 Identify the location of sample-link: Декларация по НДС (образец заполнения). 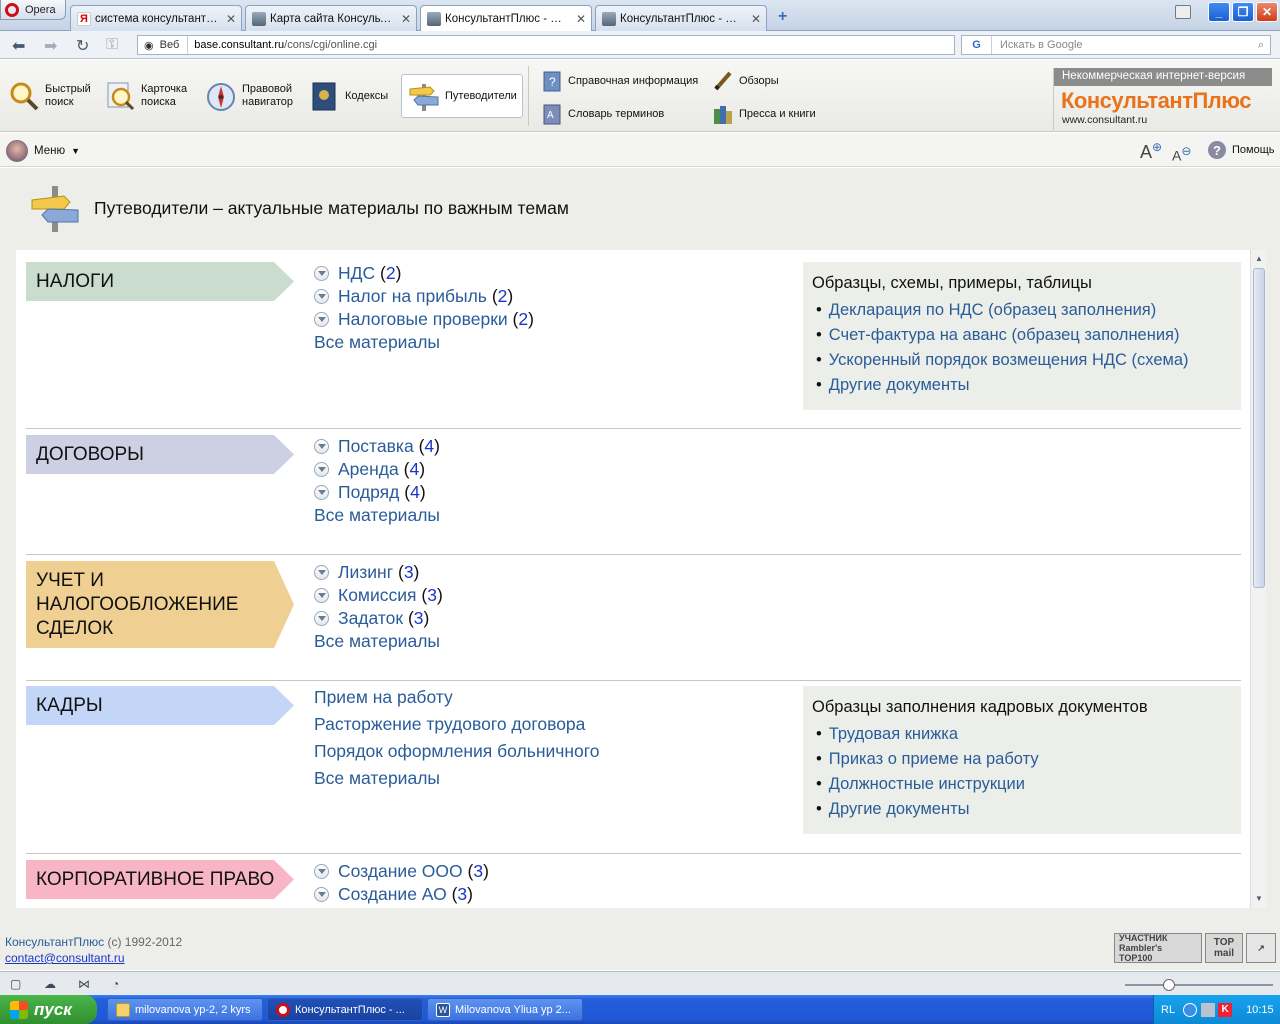
(1022, 310).